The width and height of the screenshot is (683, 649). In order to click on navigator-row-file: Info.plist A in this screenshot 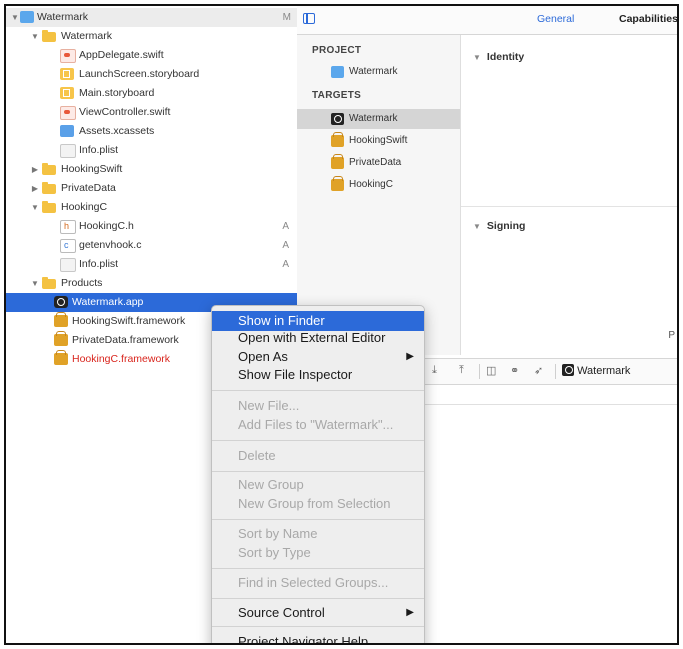, I will do `click(151, 264)`.